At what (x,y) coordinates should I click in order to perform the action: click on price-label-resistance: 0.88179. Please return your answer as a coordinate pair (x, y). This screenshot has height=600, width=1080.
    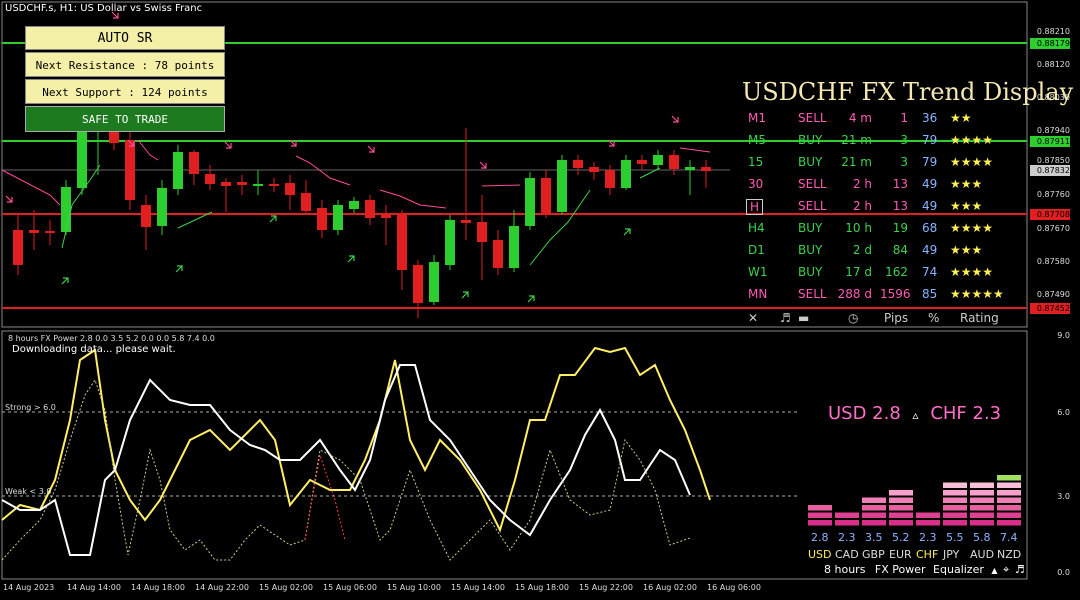
    Looking at the image, I should click on (1053, 43).